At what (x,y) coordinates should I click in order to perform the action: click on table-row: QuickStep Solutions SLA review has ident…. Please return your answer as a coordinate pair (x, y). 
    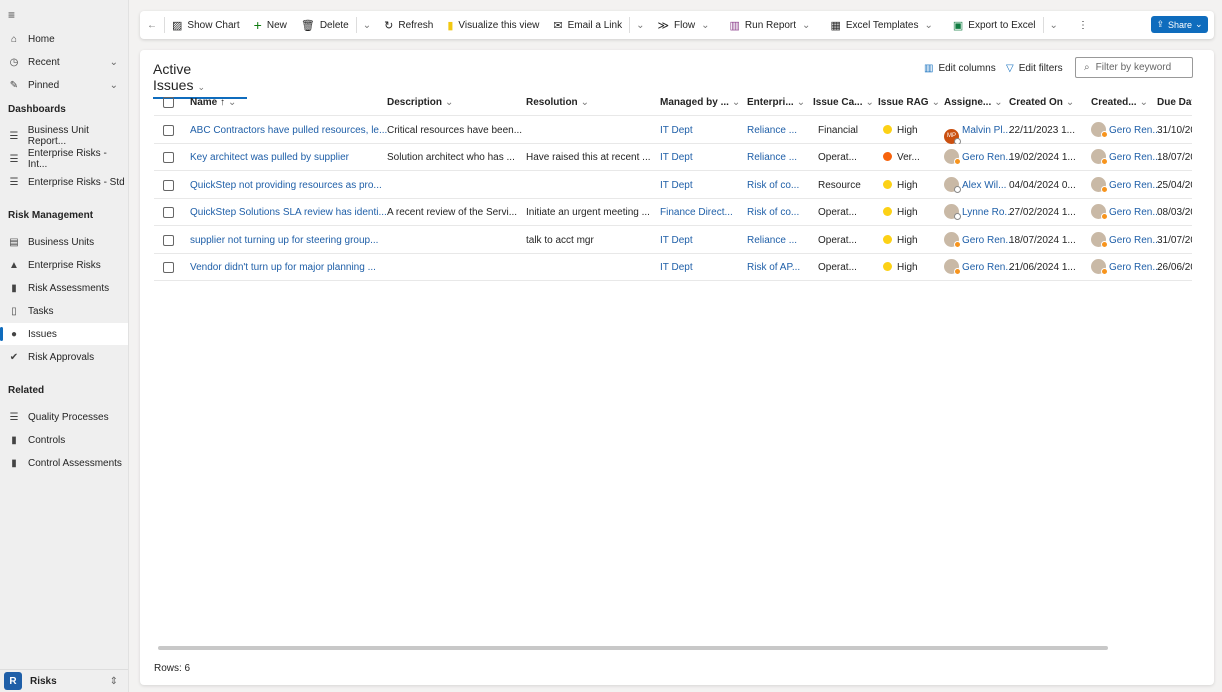
    Looking at the image, I should click on (673, 212).